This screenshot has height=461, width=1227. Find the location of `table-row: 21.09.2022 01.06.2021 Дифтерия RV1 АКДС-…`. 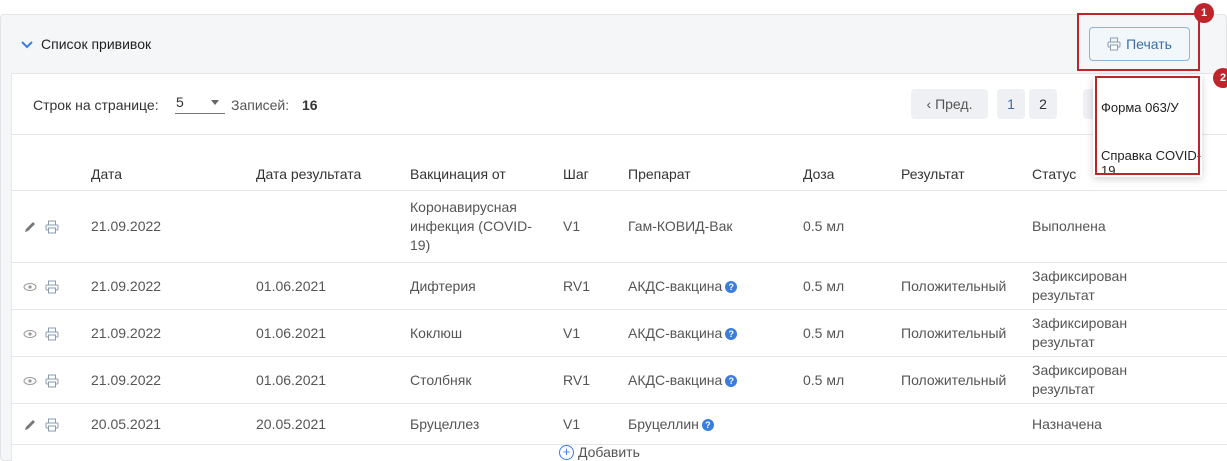

table-row: 21.09.2022 01.06.2021 Дифтерия RV1 АКДС-… is located at coordinates (619, 286).